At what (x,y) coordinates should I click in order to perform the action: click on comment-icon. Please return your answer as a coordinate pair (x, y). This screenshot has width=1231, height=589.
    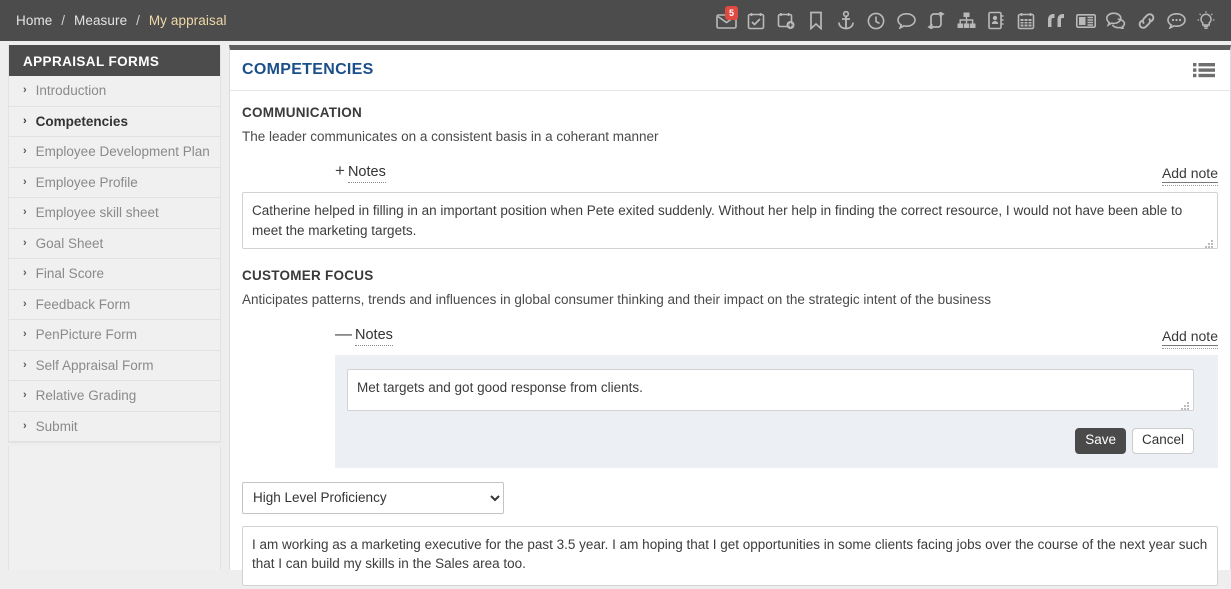
    Looking at the image, I should click on (906, 21).